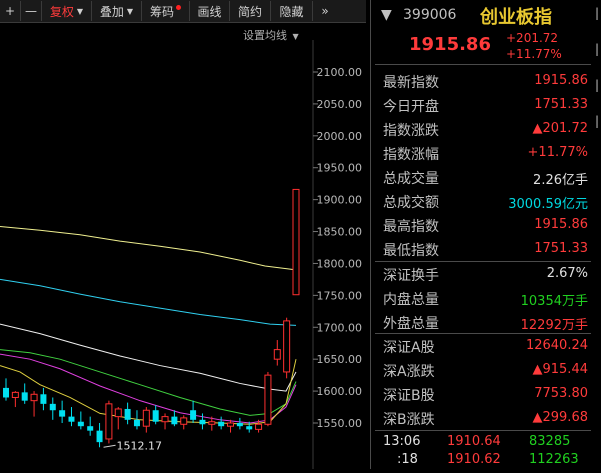 This screenshot has height=473, width=601. What do you see at coordinates (554, 301) in the screenshot?
I see `quote-row-value: 10354万手` at bounding box center [554, 301].